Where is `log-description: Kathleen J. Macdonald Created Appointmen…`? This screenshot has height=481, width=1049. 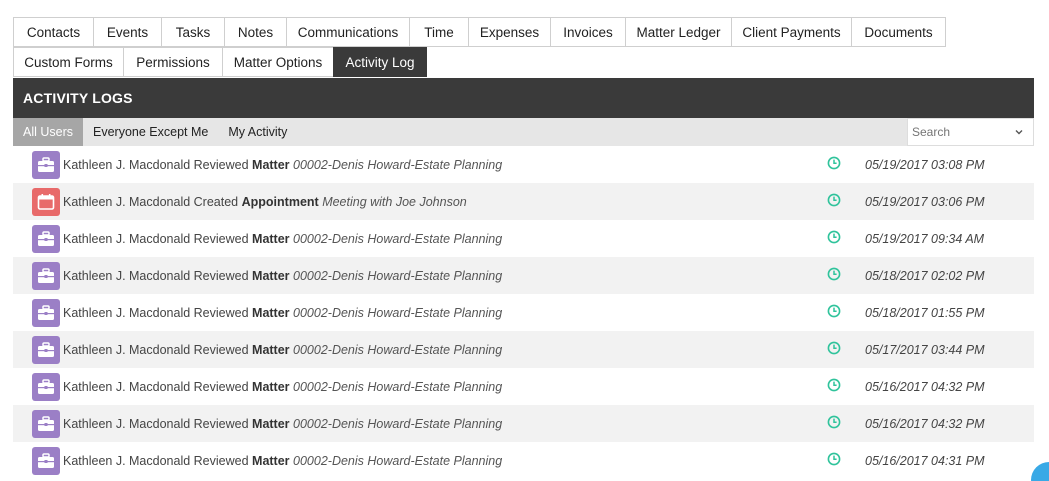
log-description: Kathleen J. Macdonald Created Appointmen… is located at coordinates (265, 202).